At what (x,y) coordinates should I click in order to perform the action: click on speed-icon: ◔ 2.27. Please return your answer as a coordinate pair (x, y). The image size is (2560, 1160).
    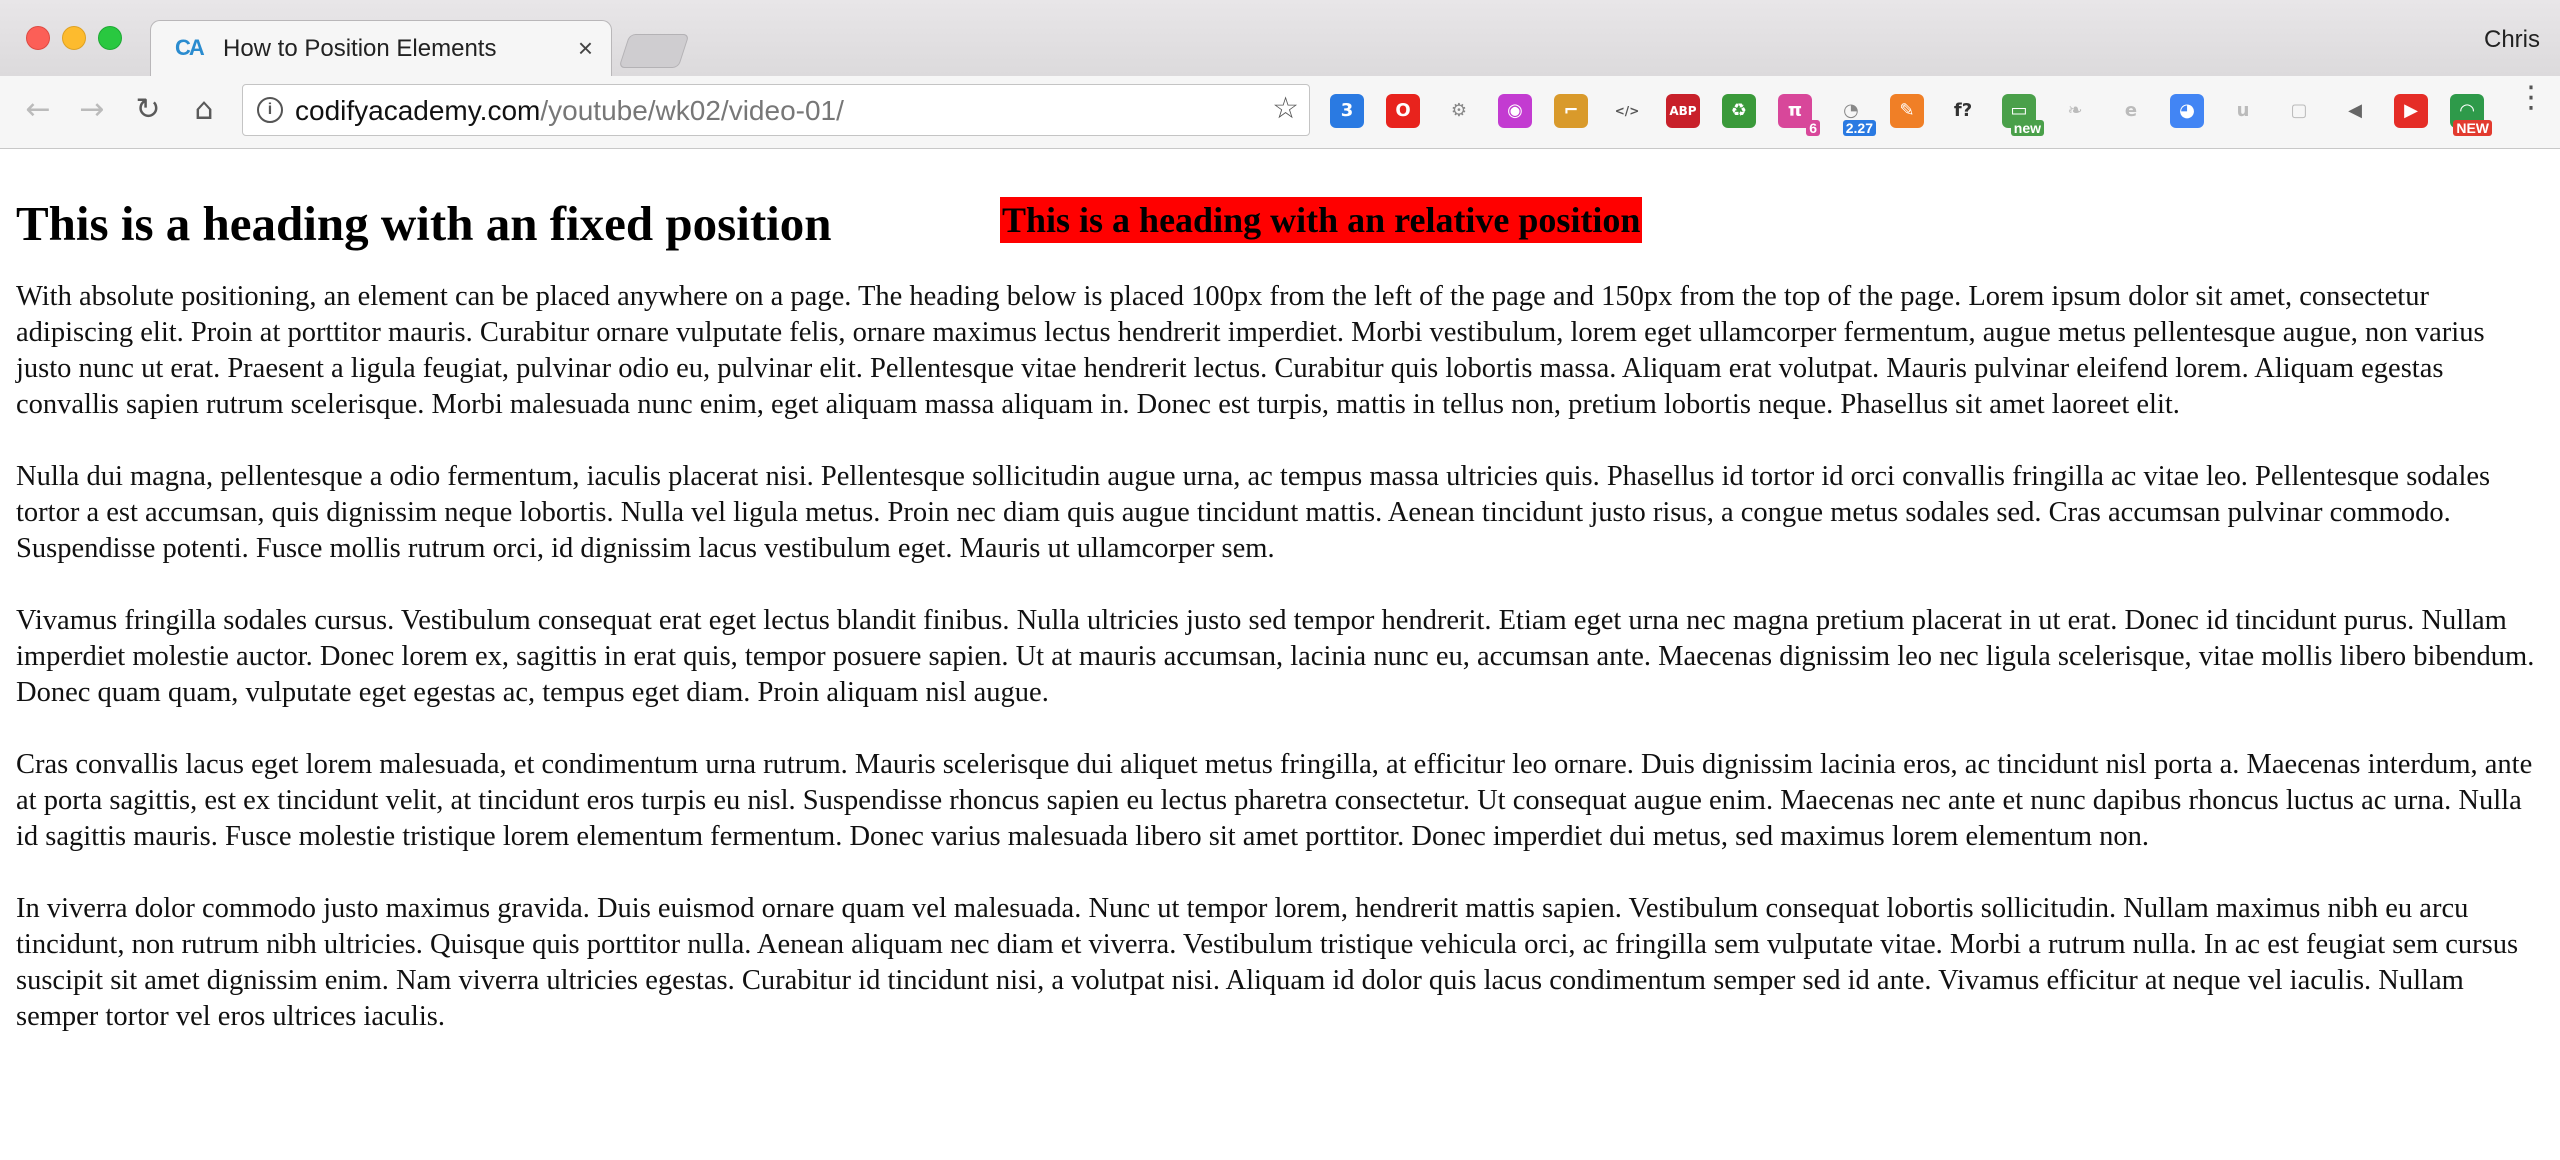
    Looking at the image, I should click on (1855, 115).